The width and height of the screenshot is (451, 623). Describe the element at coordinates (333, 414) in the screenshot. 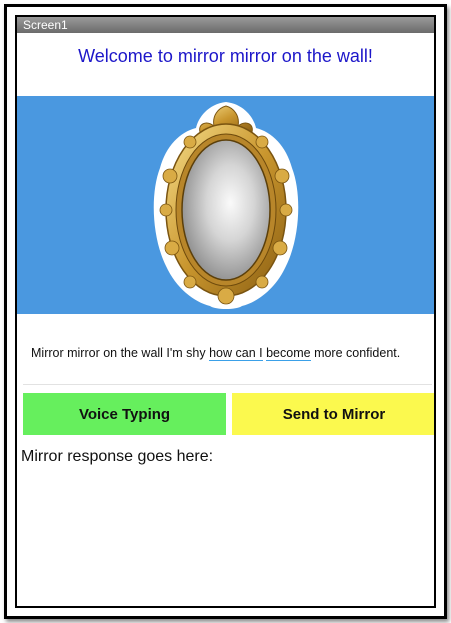

I see `send-to-mirror-button: Send to Mirror` at that location.